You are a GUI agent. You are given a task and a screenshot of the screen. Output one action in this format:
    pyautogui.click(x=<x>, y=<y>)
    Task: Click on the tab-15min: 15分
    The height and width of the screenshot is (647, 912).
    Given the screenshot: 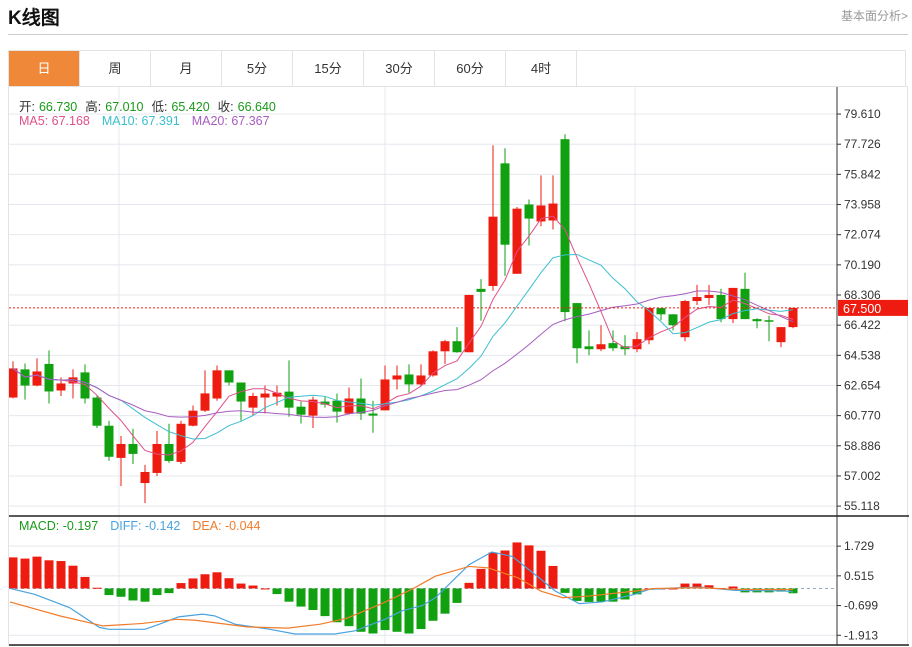 What is the action you would take?
    pyautogui.click(x=328, y=68)
    